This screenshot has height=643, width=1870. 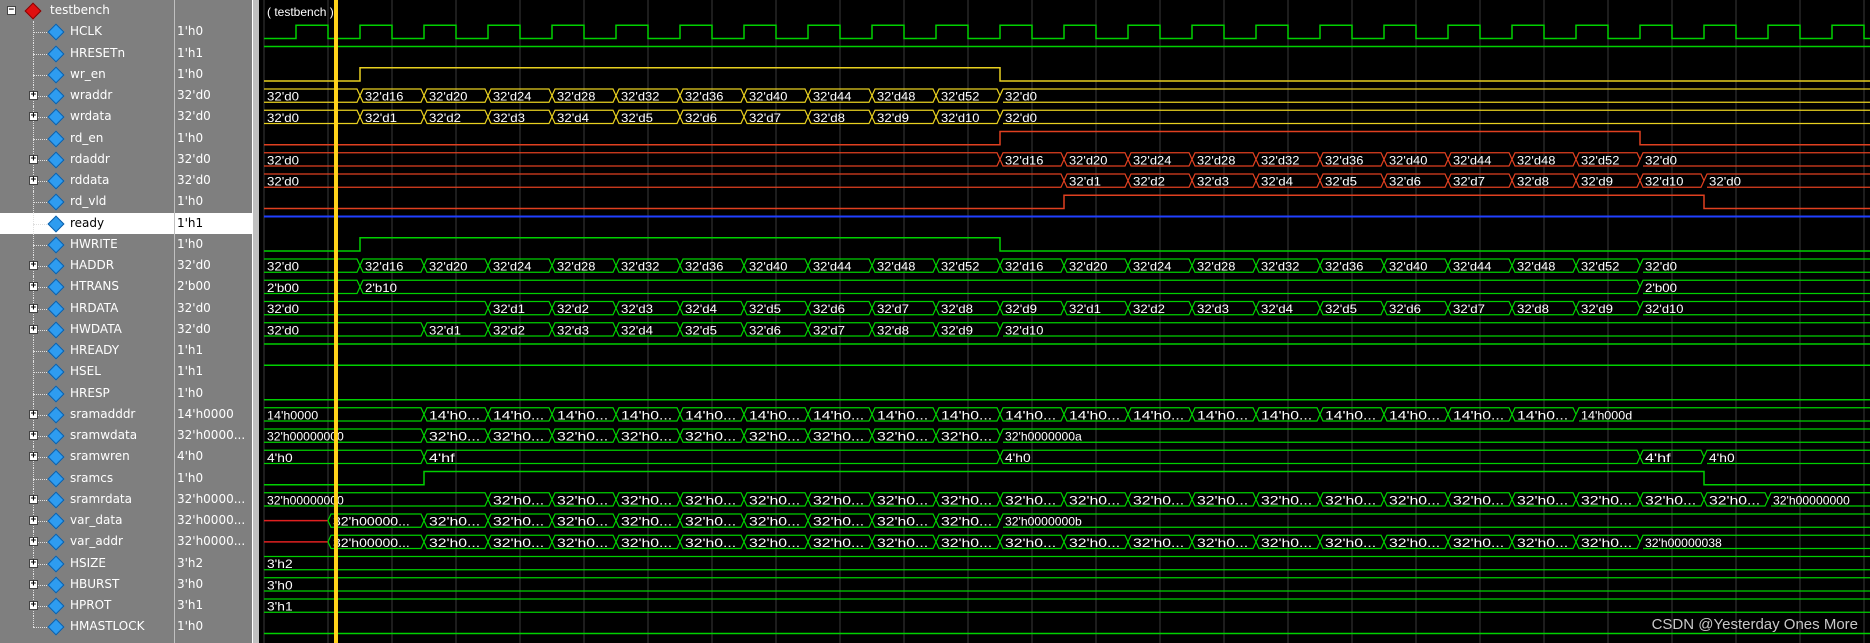 I want to click on bus-value-label: 32'd9, so click(x=1597, y=309).